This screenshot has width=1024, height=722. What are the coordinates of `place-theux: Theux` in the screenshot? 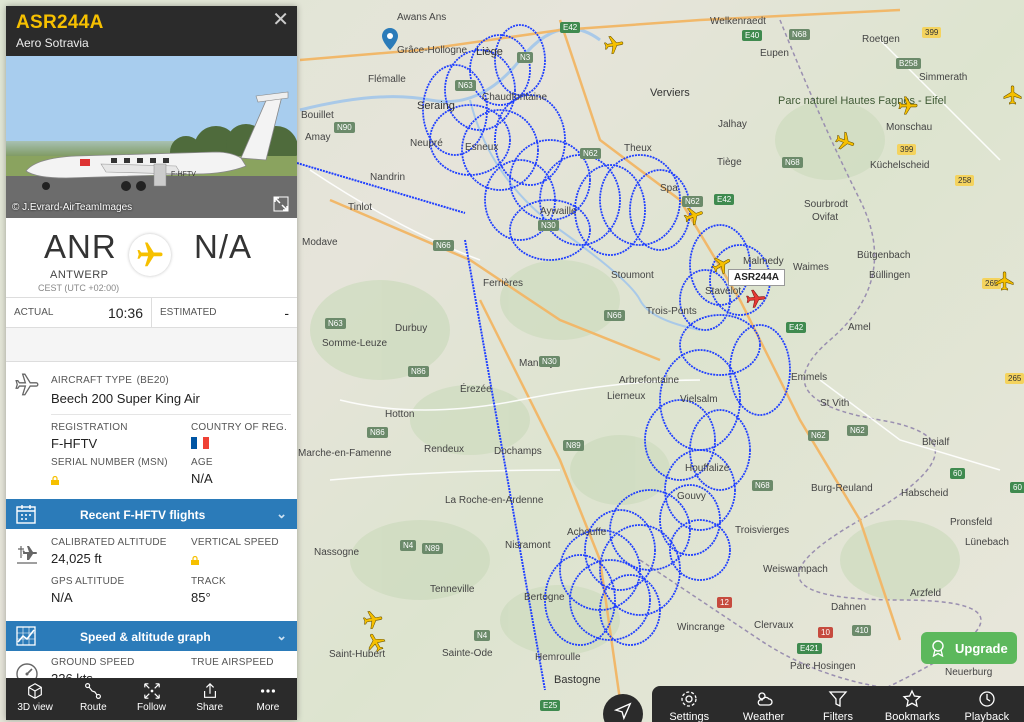 It's located at (638, 148).